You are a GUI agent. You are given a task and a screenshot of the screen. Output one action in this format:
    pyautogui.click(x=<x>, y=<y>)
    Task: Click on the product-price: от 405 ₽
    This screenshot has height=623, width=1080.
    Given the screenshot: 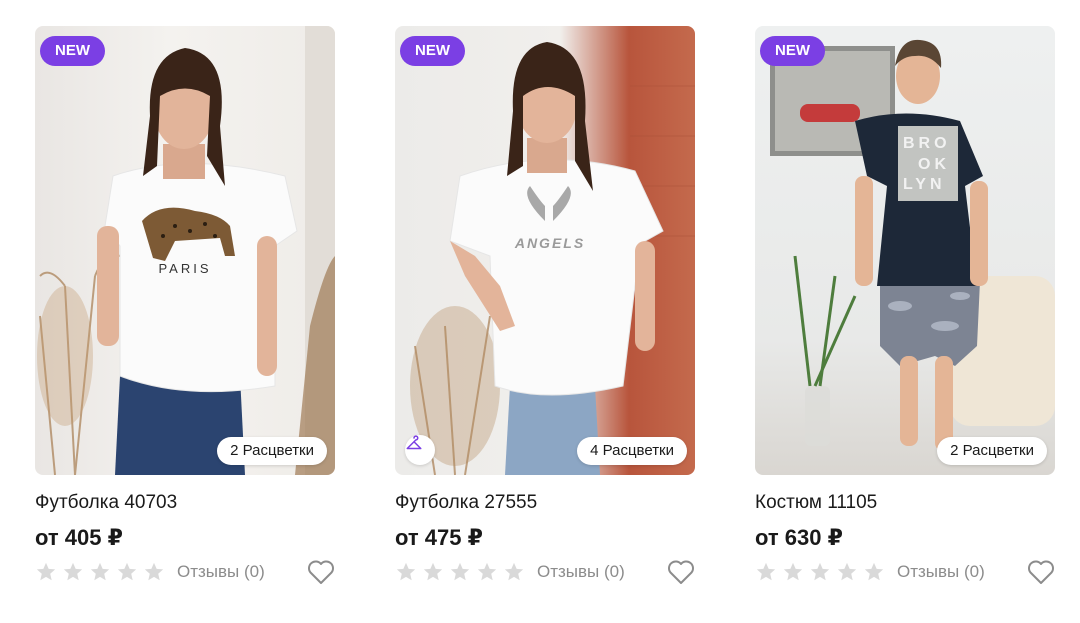 What is the action you would take?
    pyautogui.click(x=79, y=537)
    